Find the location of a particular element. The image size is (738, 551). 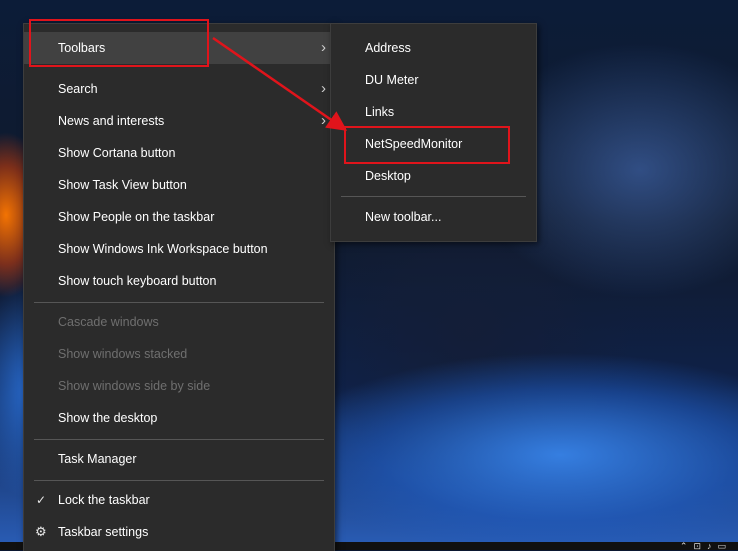

menu-item-label: Cascade windows is located at coordinates (108, 322).